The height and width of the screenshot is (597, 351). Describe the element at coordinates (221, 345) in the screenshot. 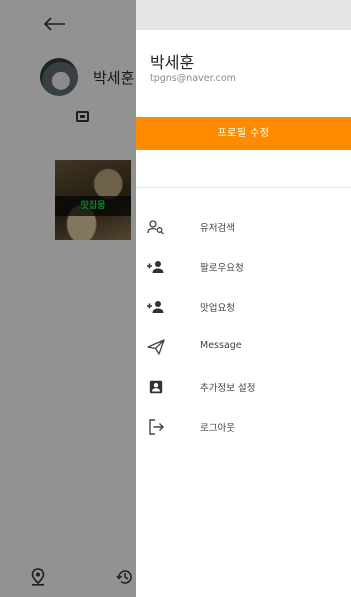

I see `menu-item-label: Message` at that location.